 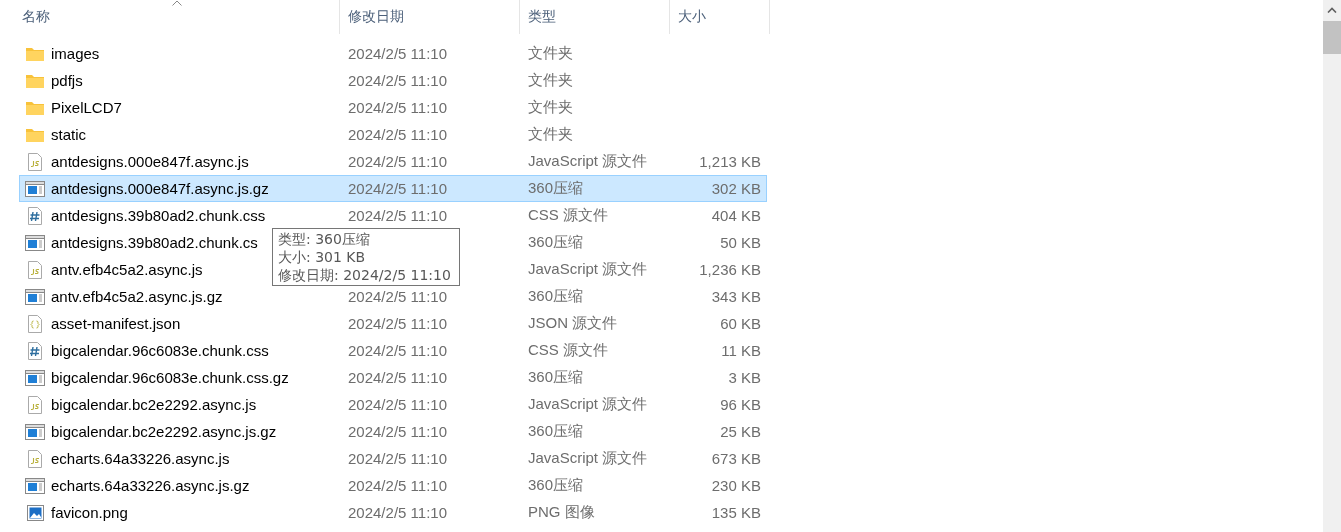 I want to click on file-name: echarts.64a33226.async.js, so click(x=140, y=458).